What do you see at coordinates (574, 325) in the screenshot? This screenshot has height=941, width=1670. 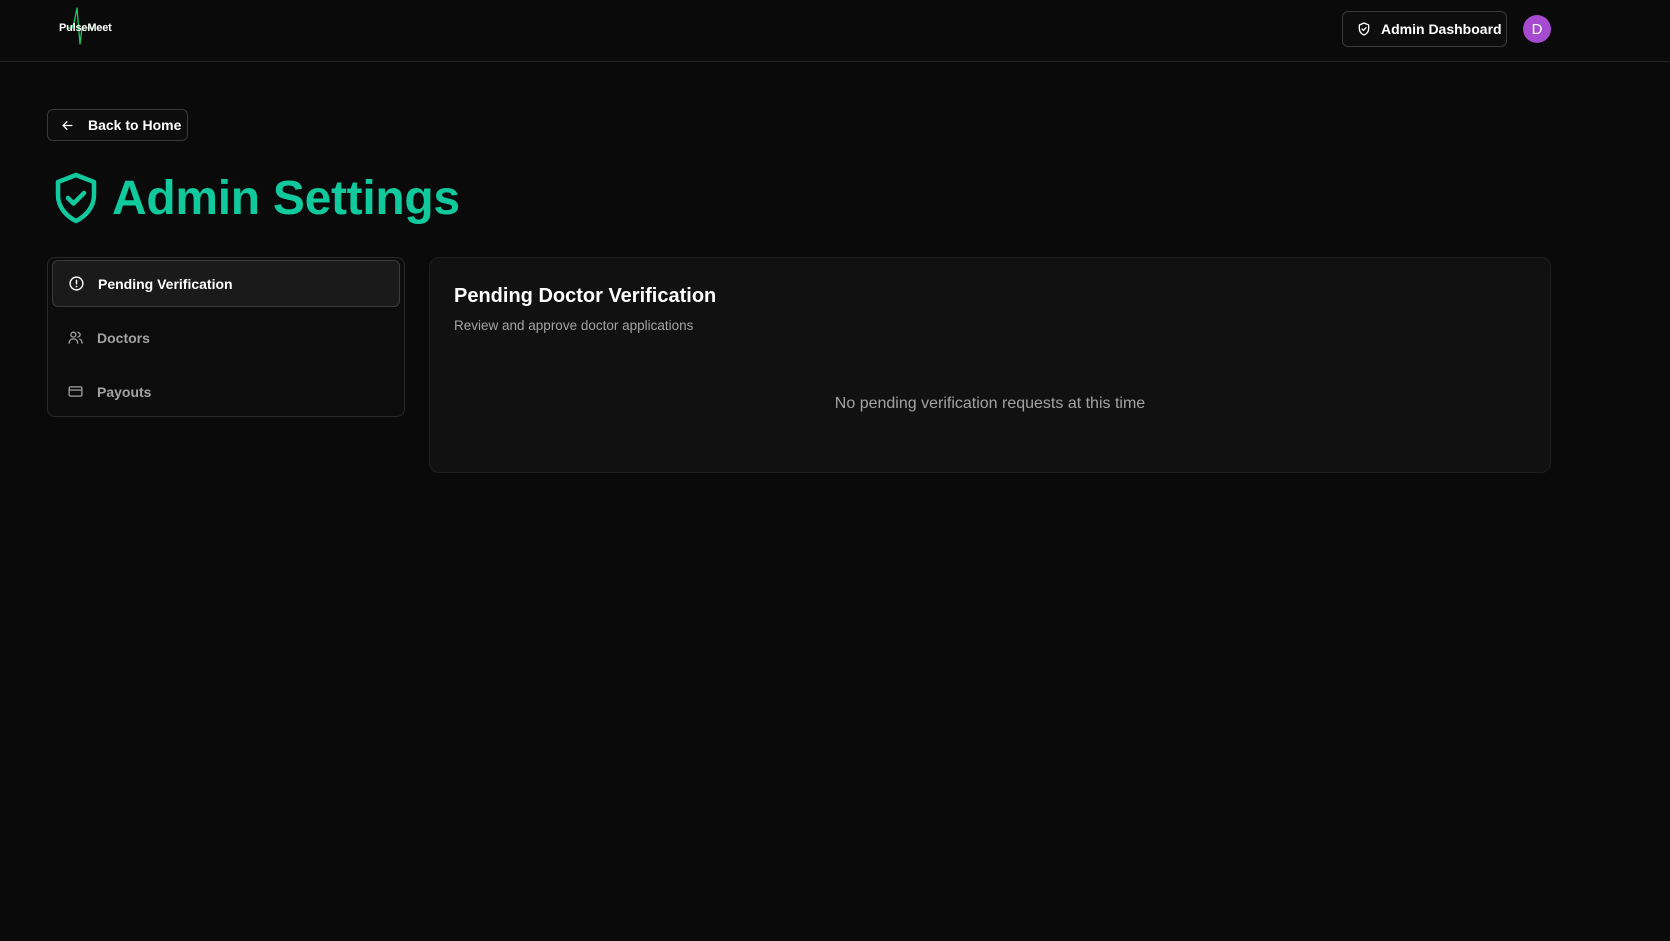 I see `panel-subtitle: Review and approve doctor applications` at bounding box center [574, 325].